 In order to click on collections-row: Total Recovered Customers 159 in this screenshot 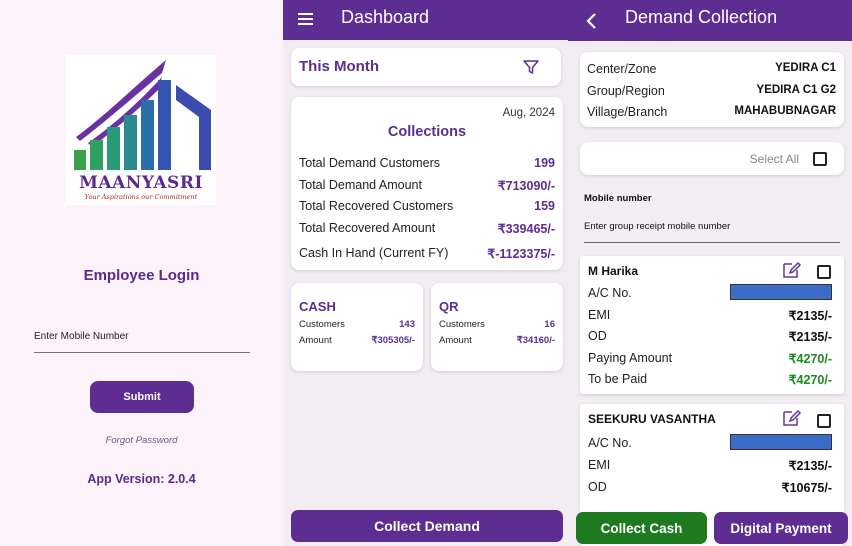, I will do `click(427, 206)`.